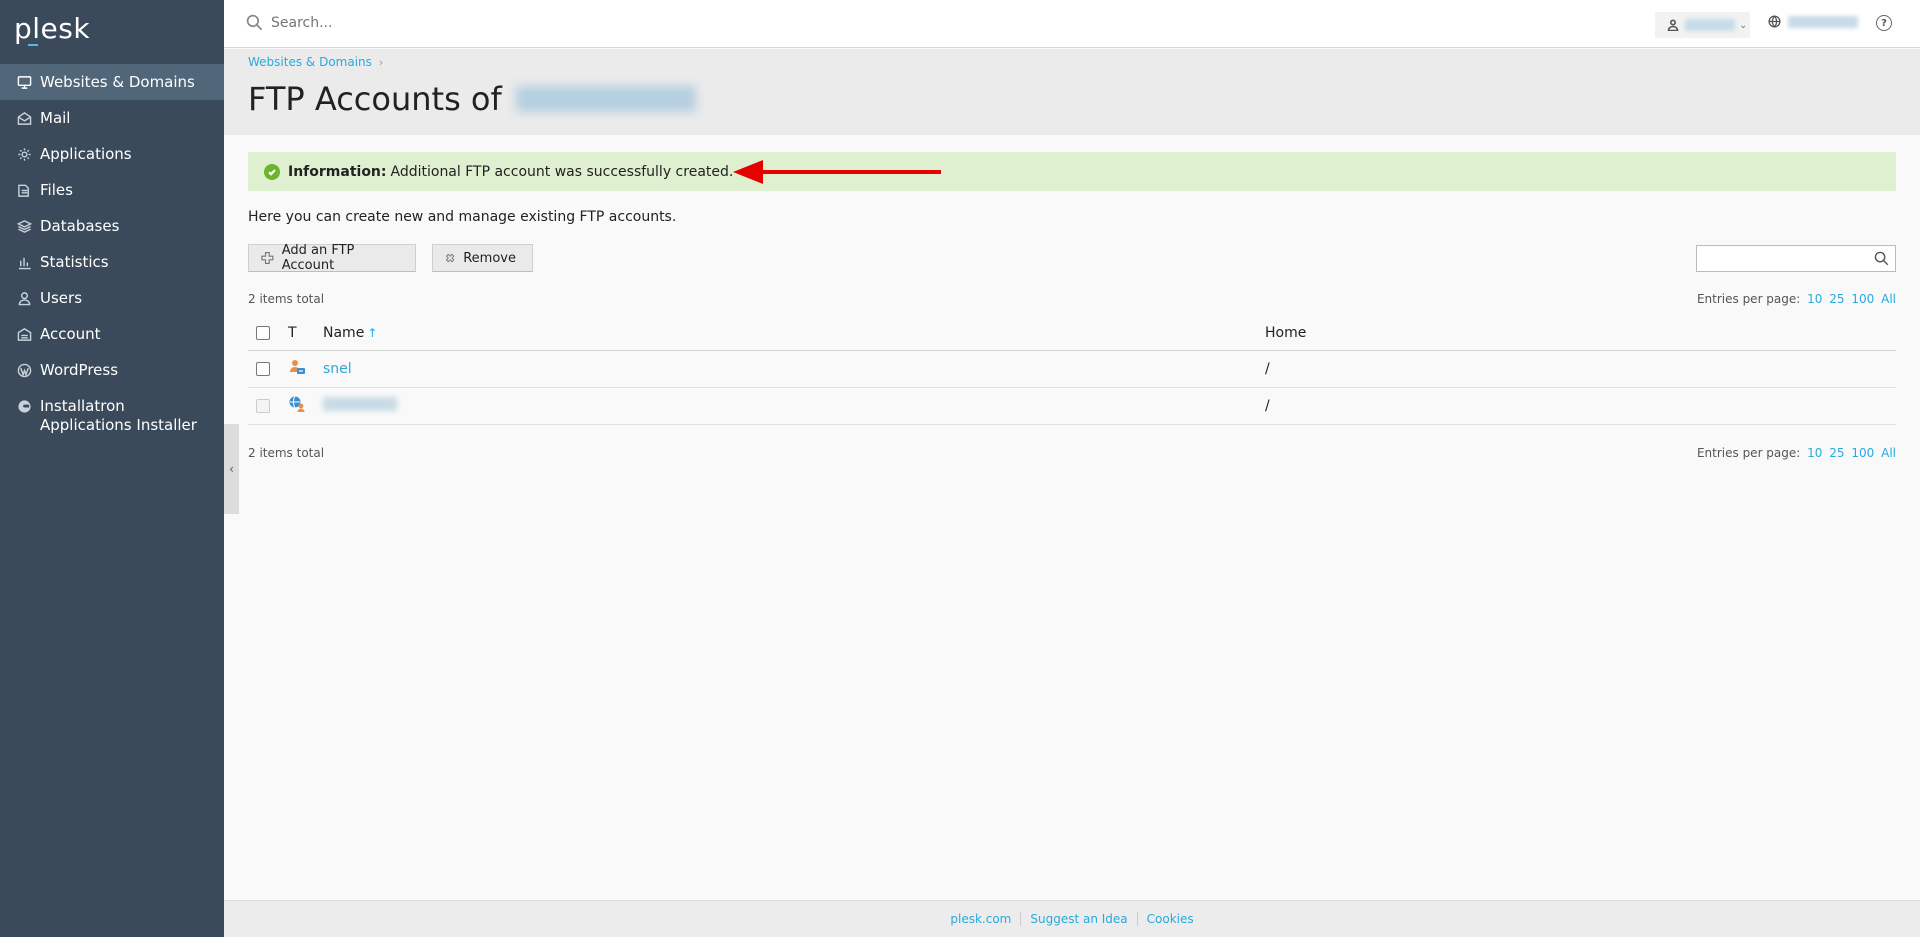 The image size is (1920, 937). I want to click on sidebar-item-websites-domains: Websites & Domains, so click(112, 82).